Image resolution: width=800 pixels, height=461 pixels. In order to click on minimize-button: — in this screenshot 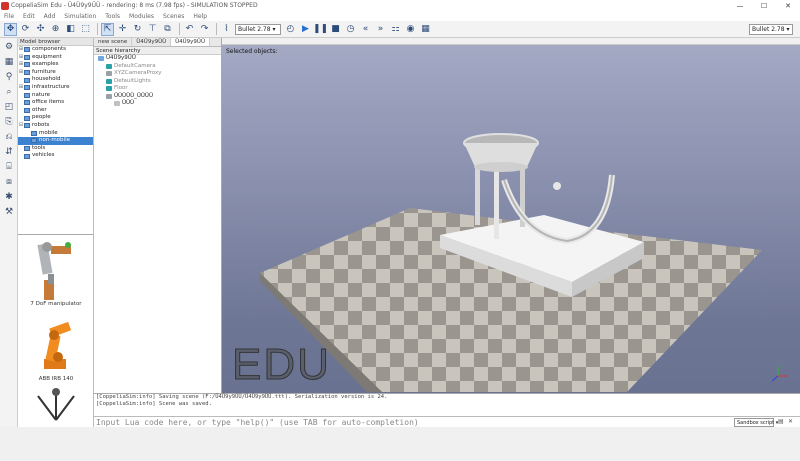, I will do `click(740, 5)`.